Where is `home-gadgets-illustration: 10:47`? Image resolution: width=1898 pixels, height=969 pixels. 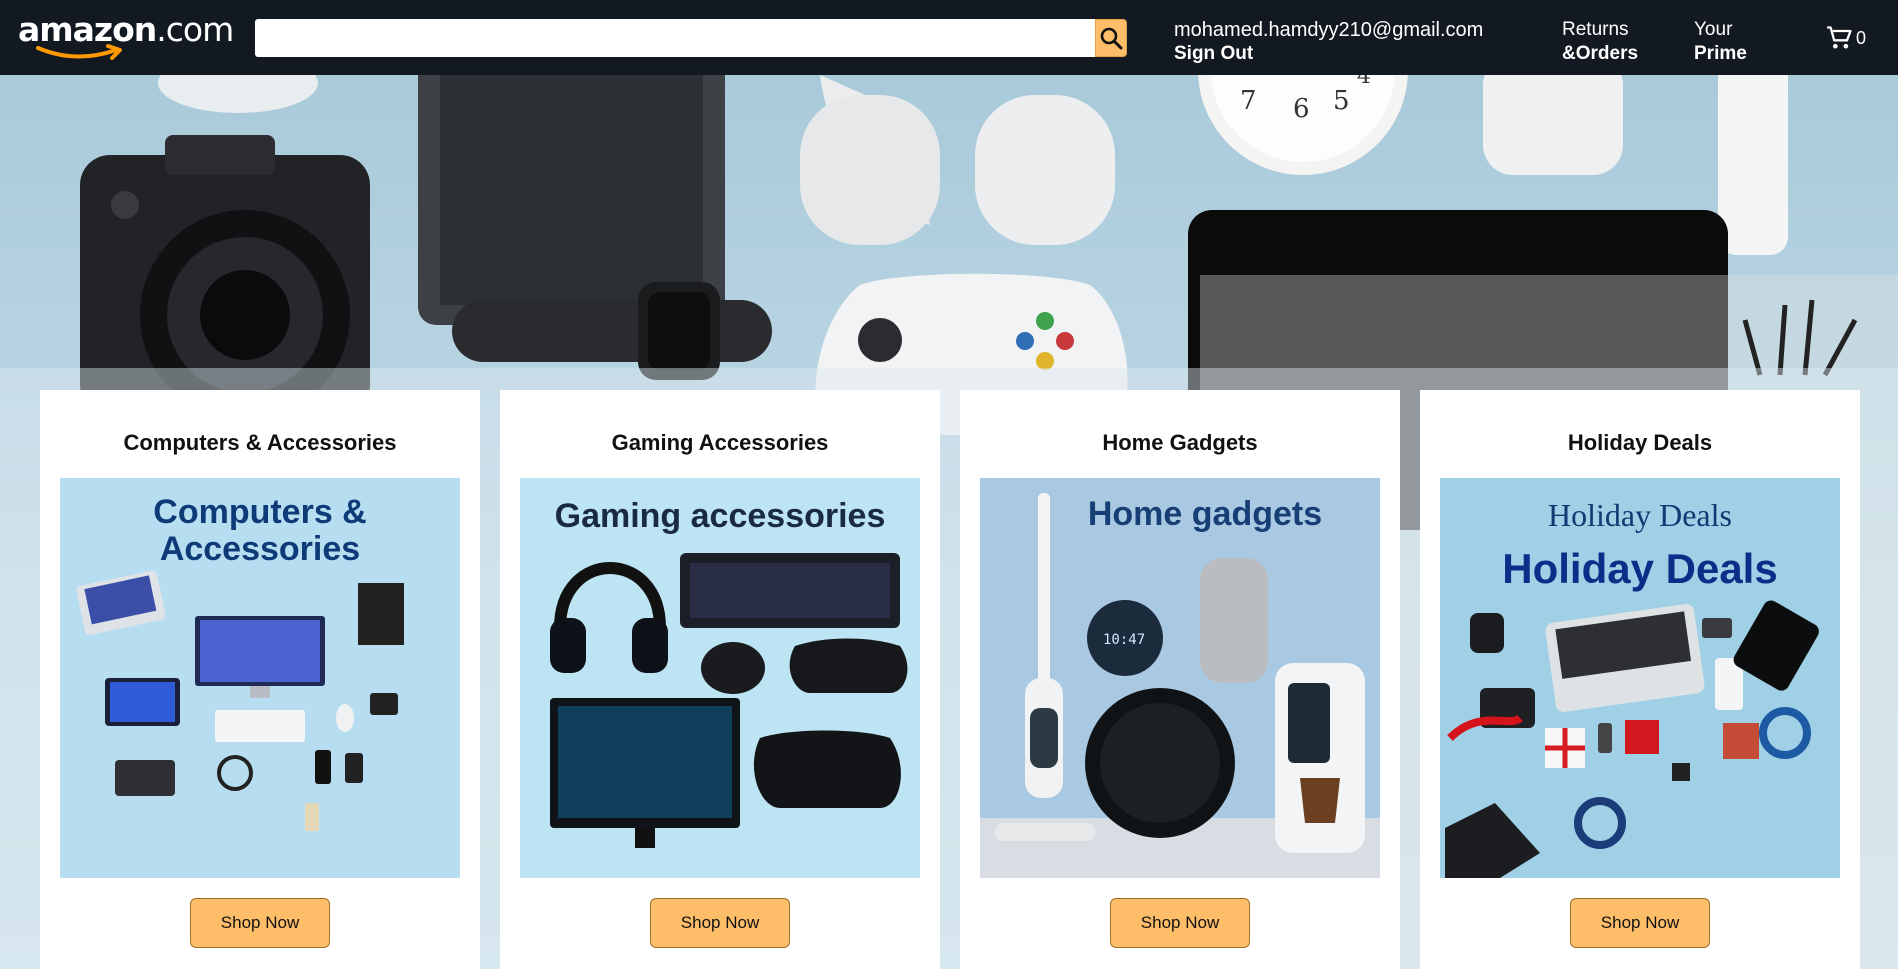
home-gadgets-illustration: 10:47 is located at coordinates (1180, 685).